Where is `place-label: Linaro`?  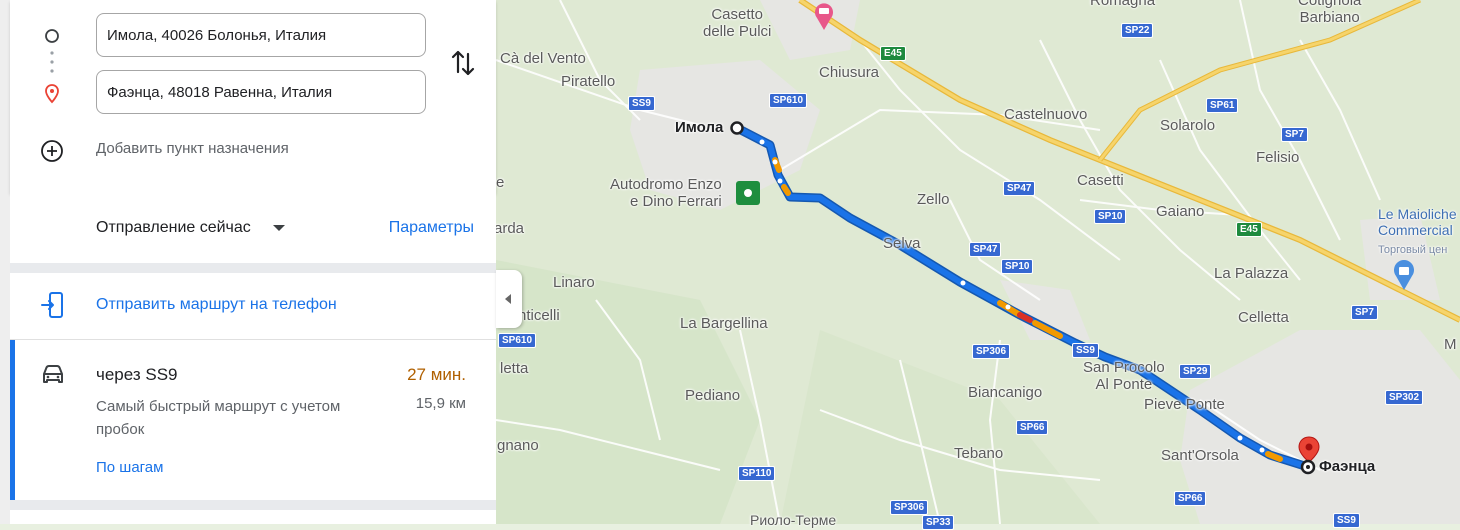 place-label: Linaro is located at coordinates (574, 282).